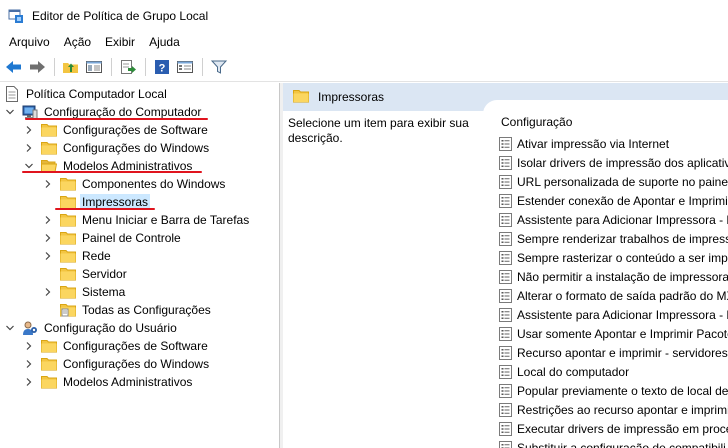  I want to click on settings-folder-icon, so click(68, 310).